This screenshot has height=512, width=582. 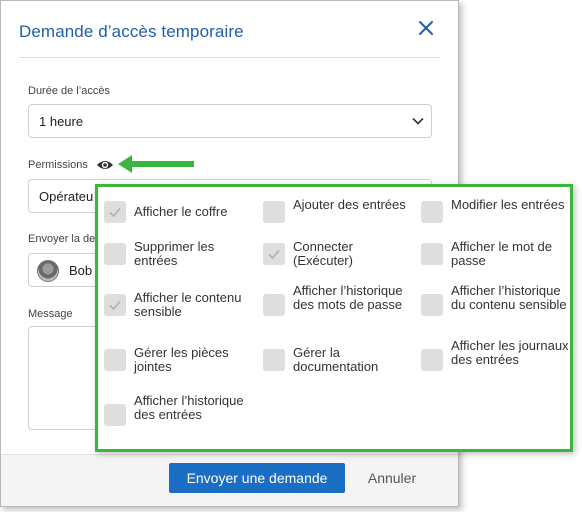 What do you see at coordinates (181, 359) in the screenshot?
I see `permission-label: Gérer les pièces jointes` at bounding box center [181, 359].